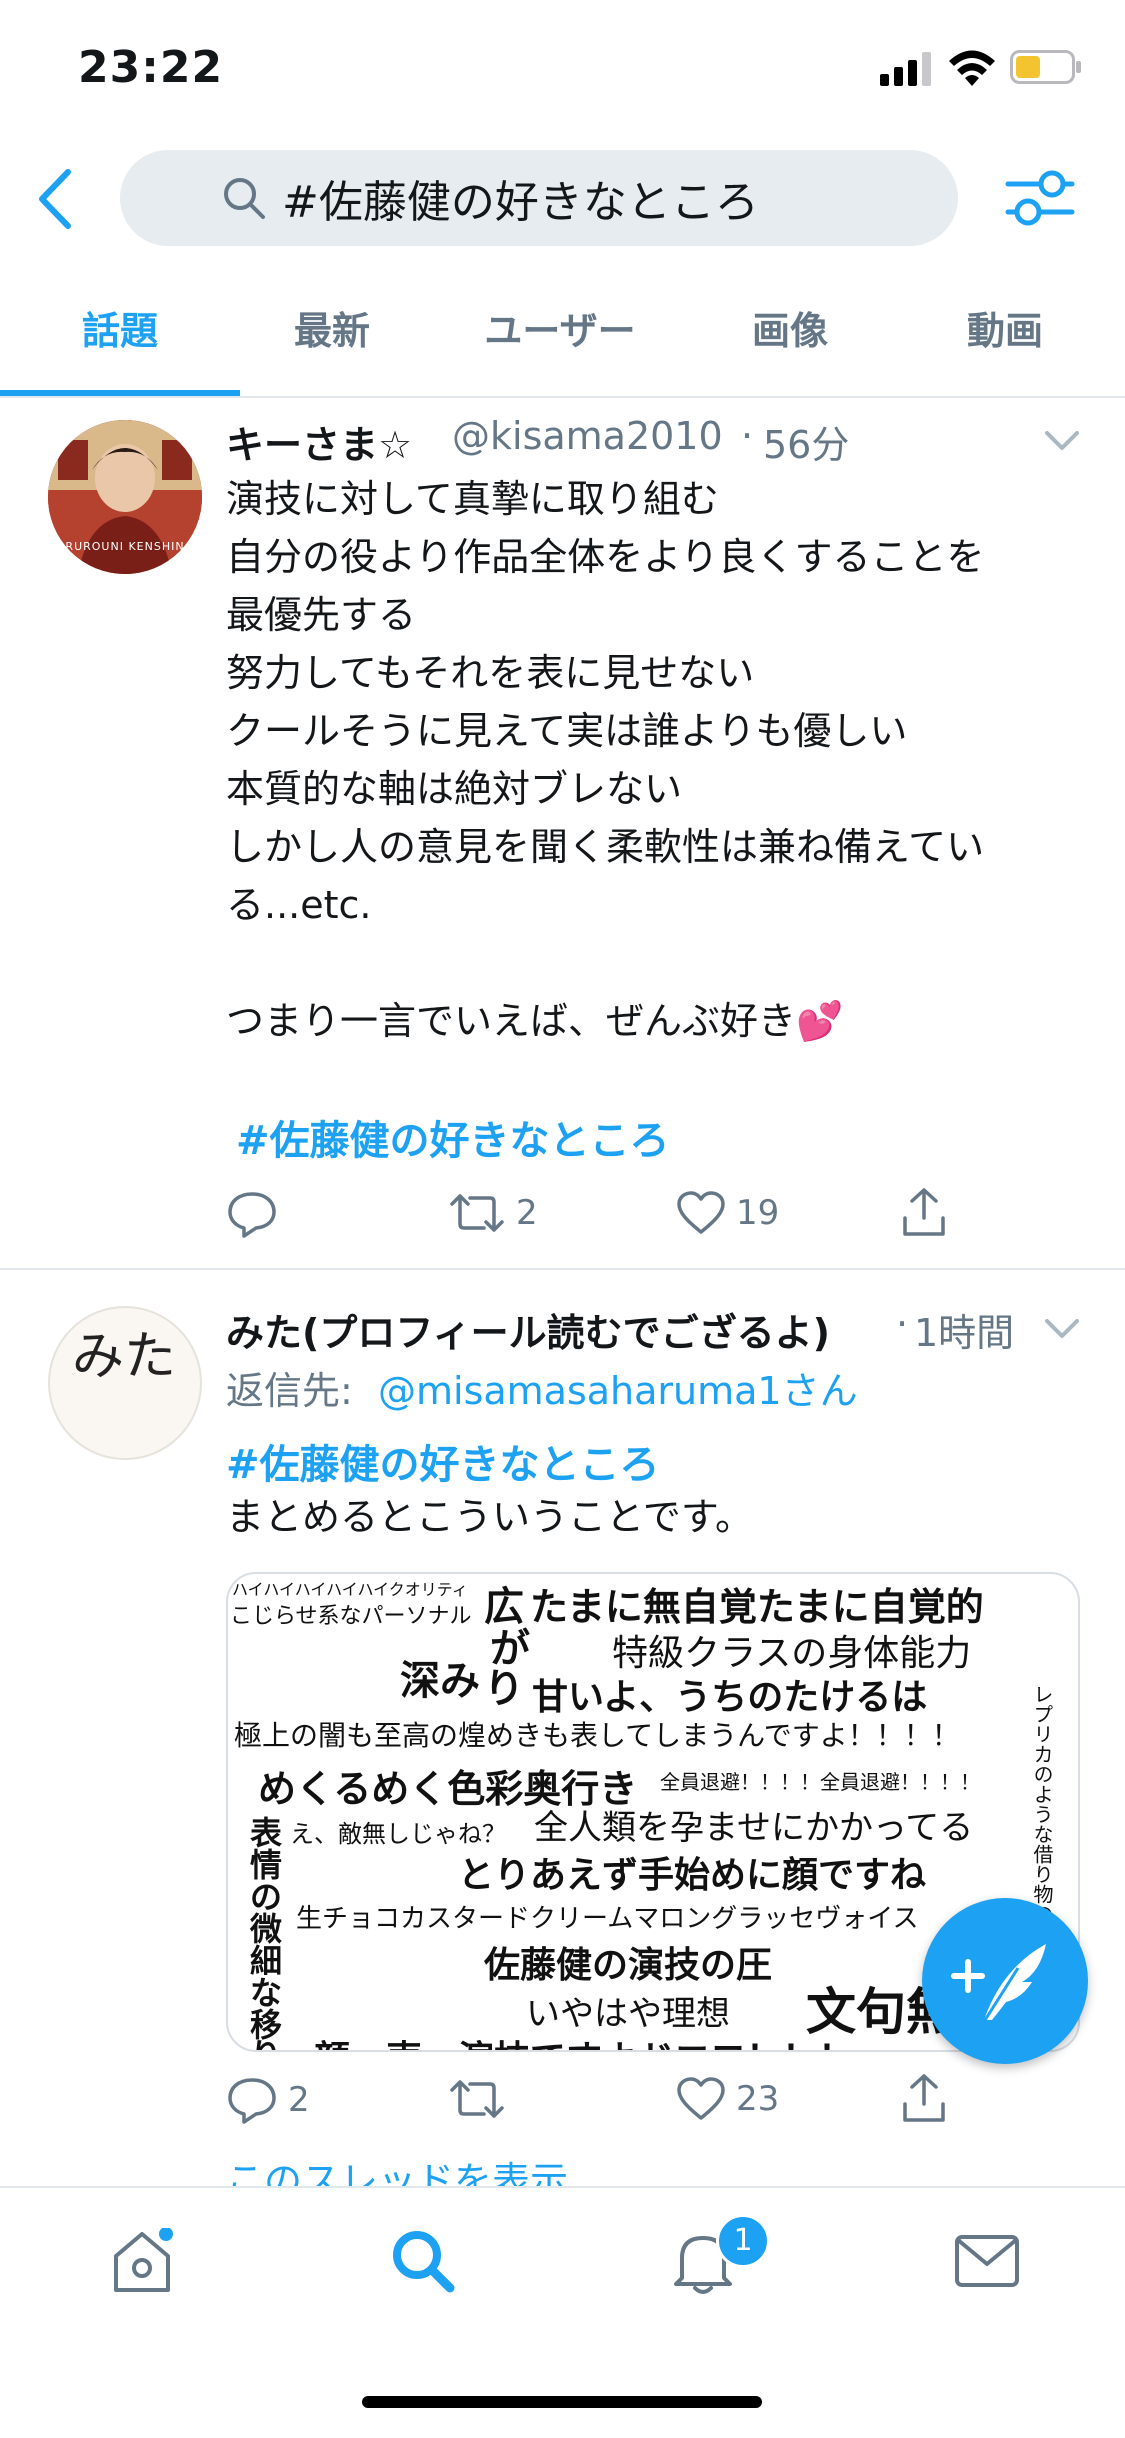 Image resolution: width=1125 pixels, height=2438 pixels. I want to click on nav-home, so click(142, 2263).